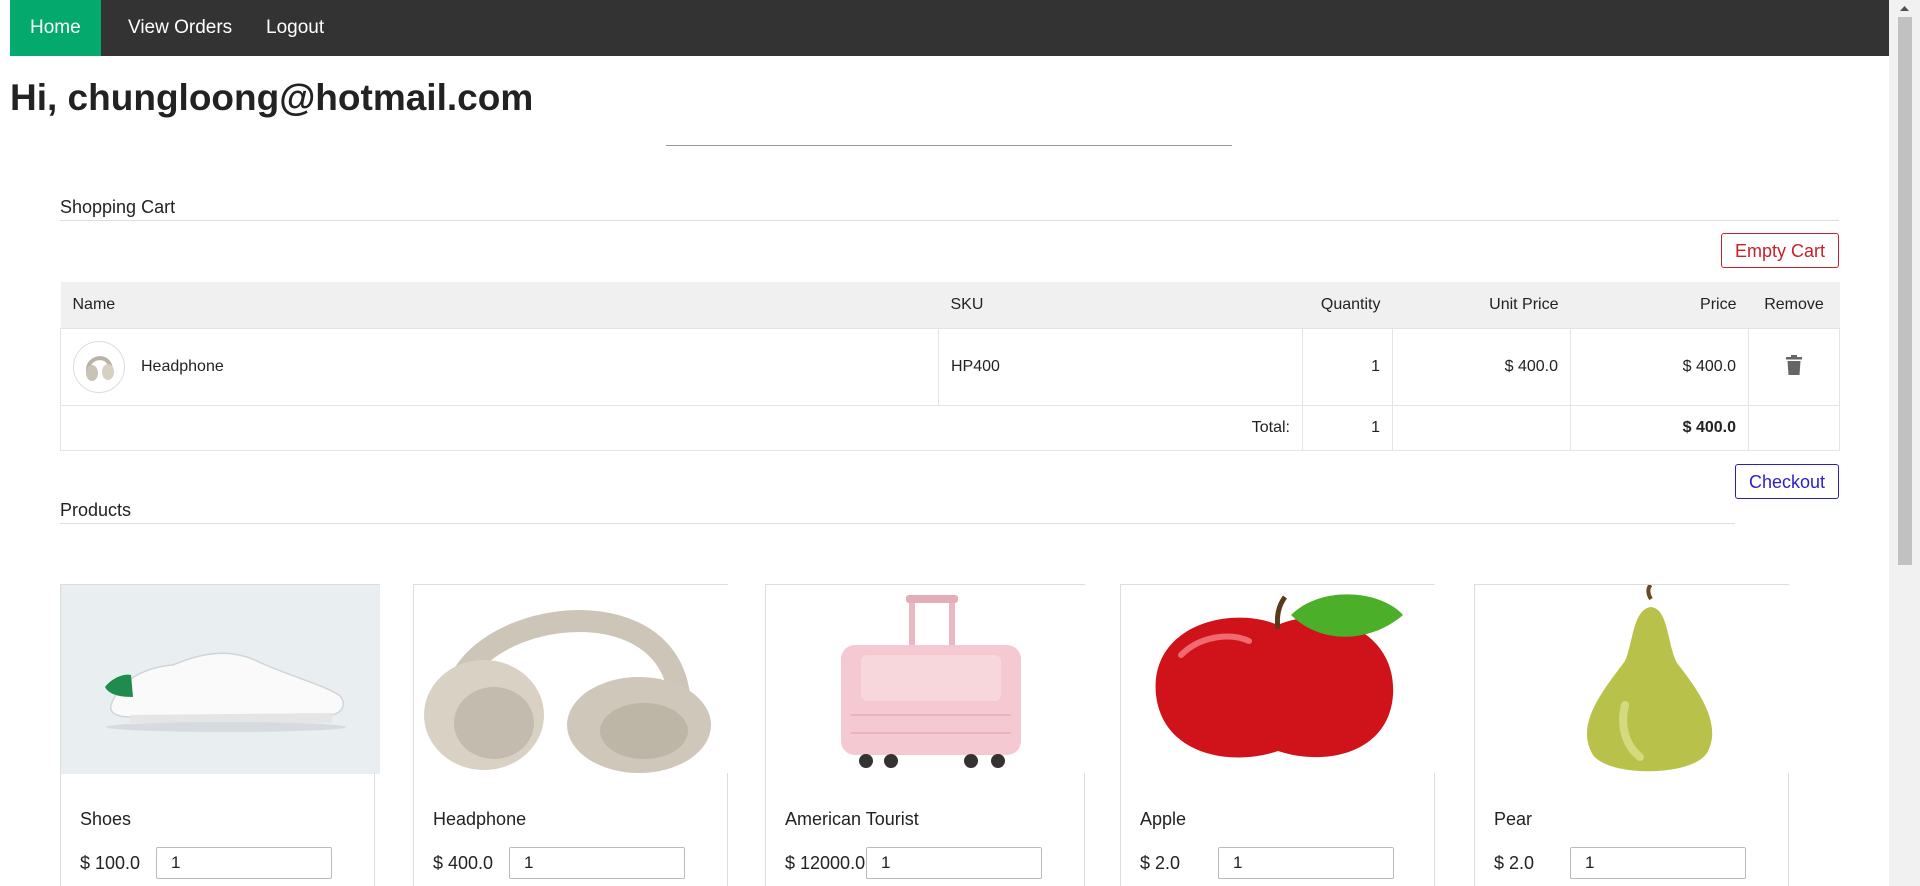 This screenshot has height=886, width=1920. I want to click on cart-total-row: Total: 1 $ 400.0, so click(950, 428).